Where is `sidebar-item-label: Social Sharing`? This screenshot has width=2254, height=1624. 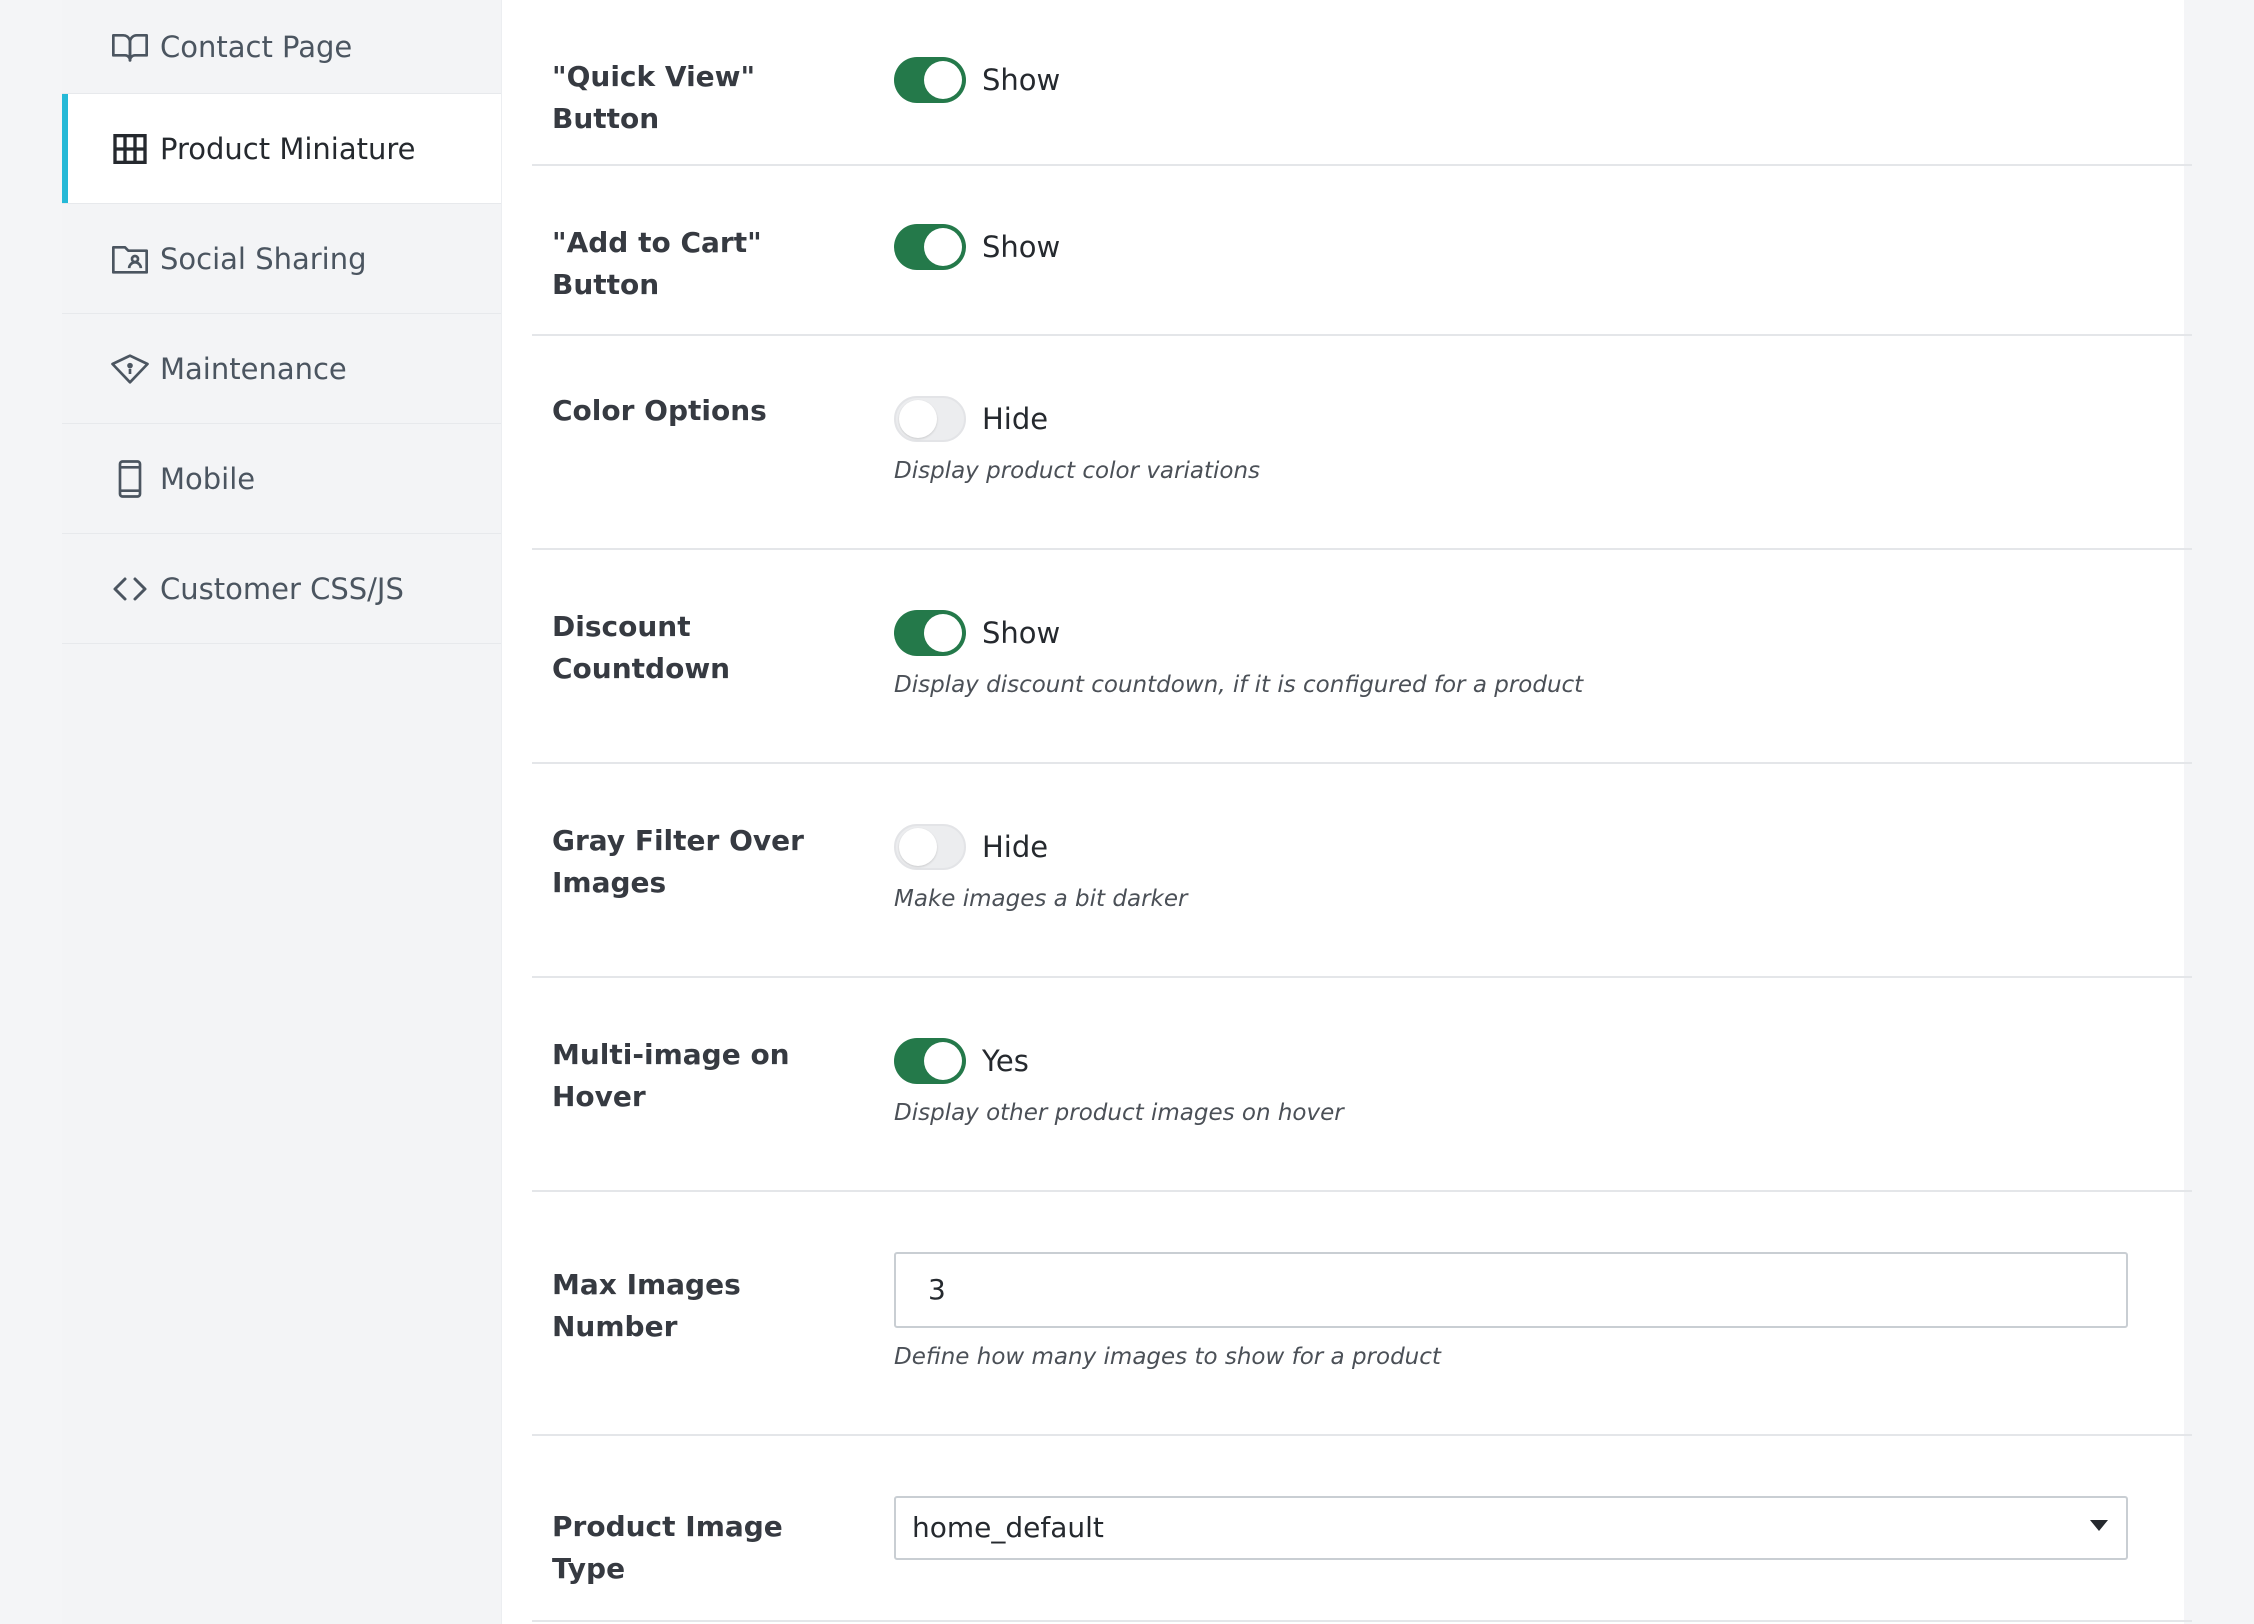
sidebar-item-label: Social Sharing is located at coordinates (263, 258).